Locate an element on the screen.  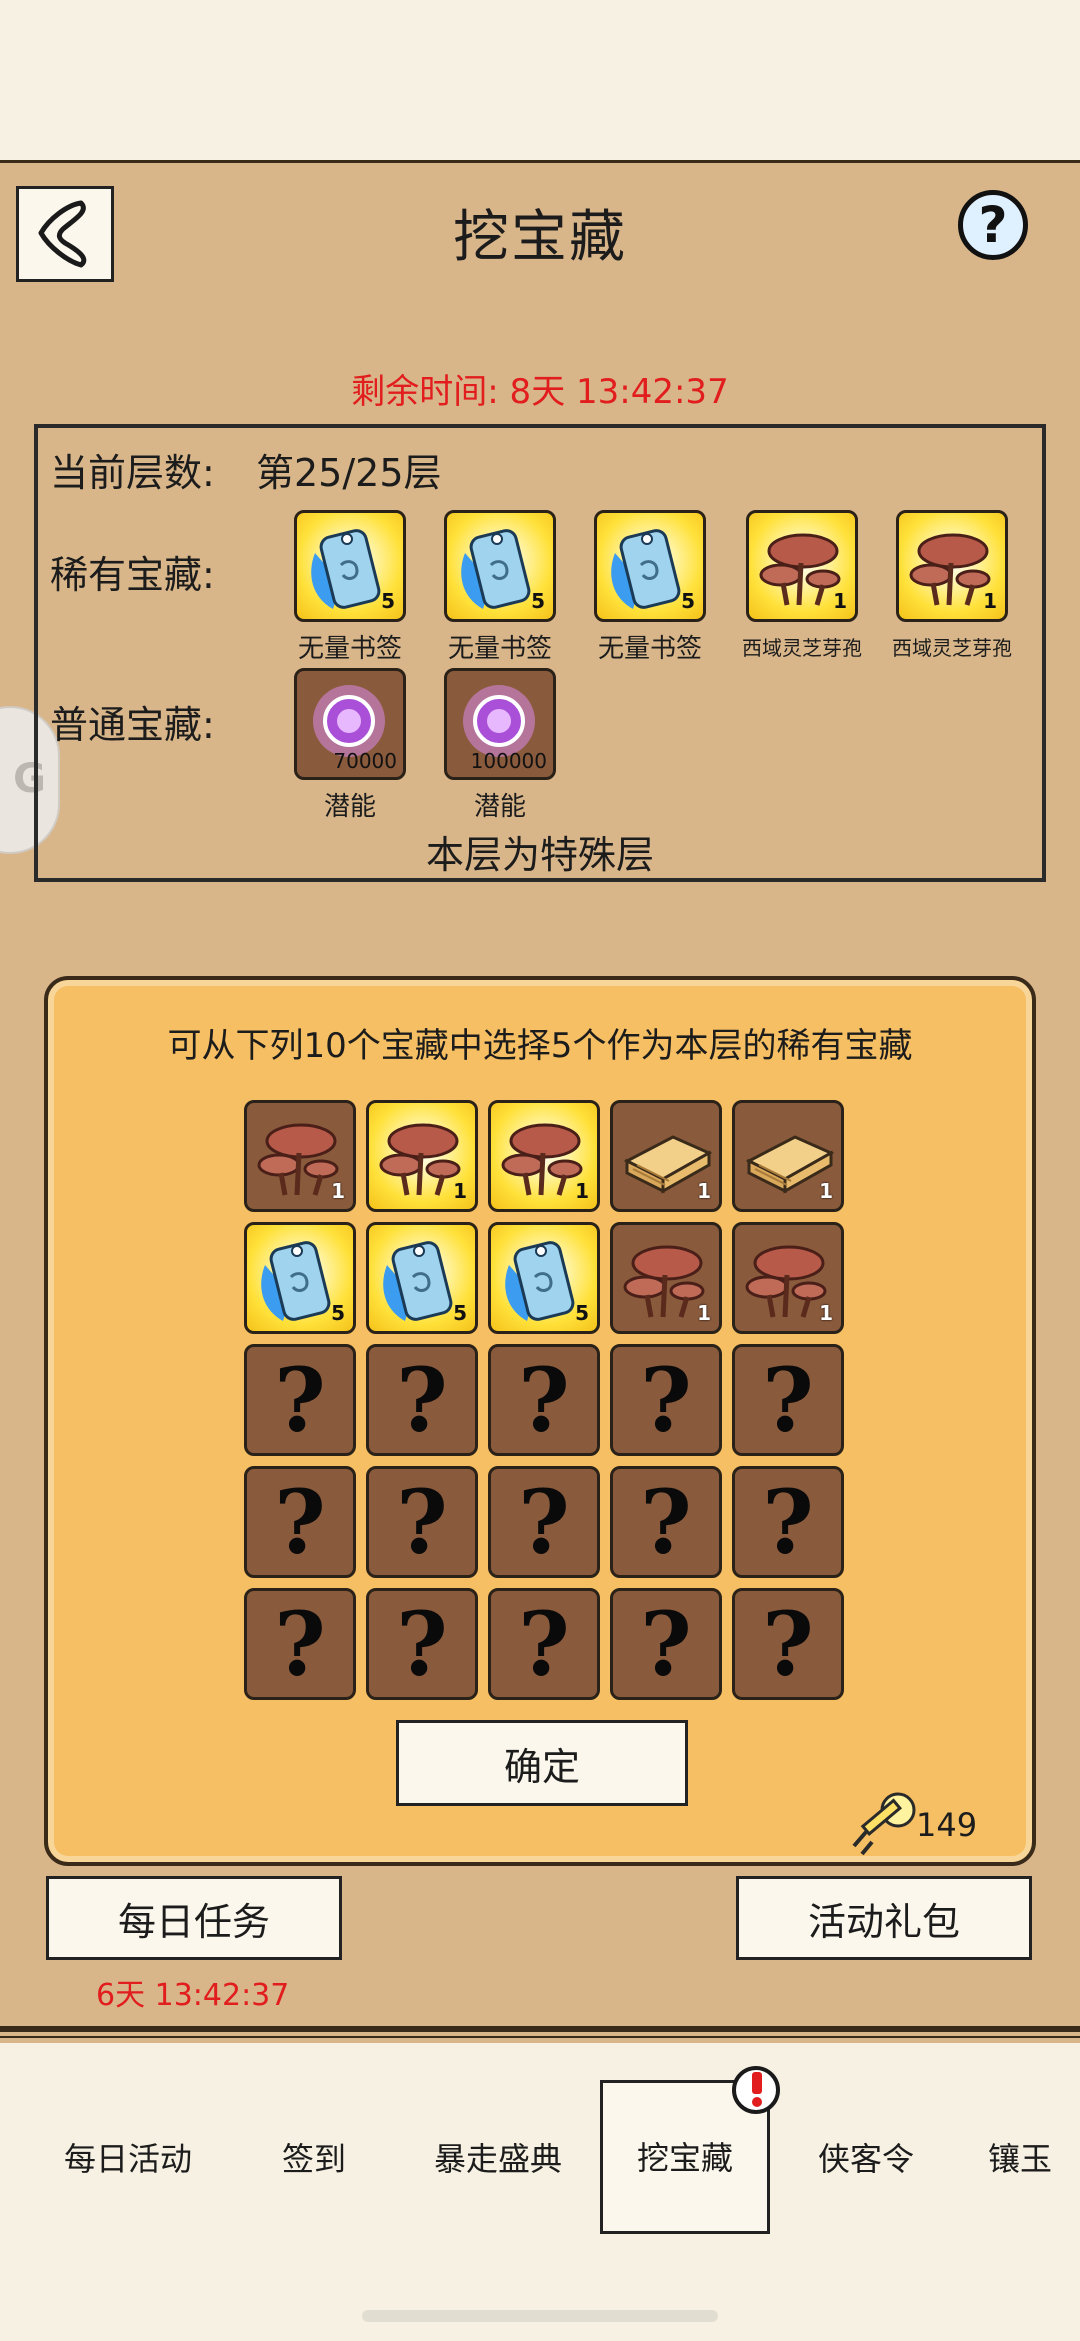
tab-sign-in: 签到 is located at coordinates (314, 2157).